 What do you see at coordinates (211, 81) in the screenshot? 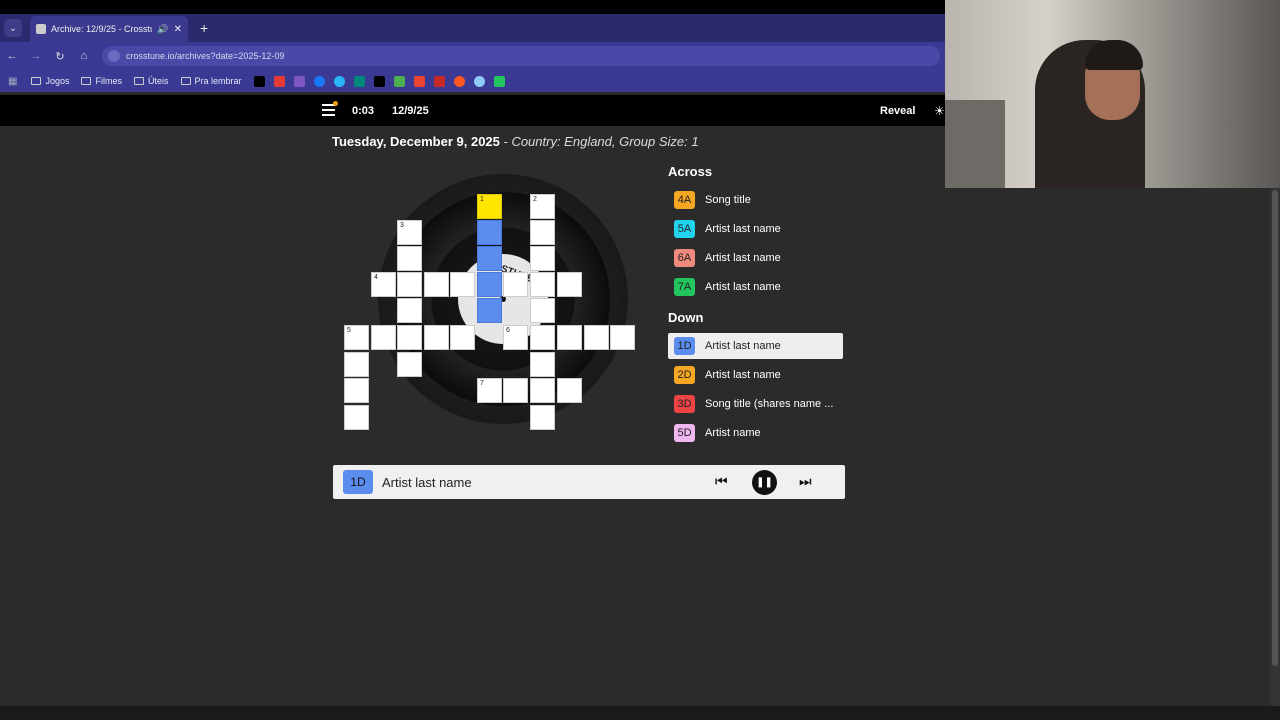
I see `bookmark-folder-pra-lembrar: Pra lembrar` at bounding box center [211, 81].